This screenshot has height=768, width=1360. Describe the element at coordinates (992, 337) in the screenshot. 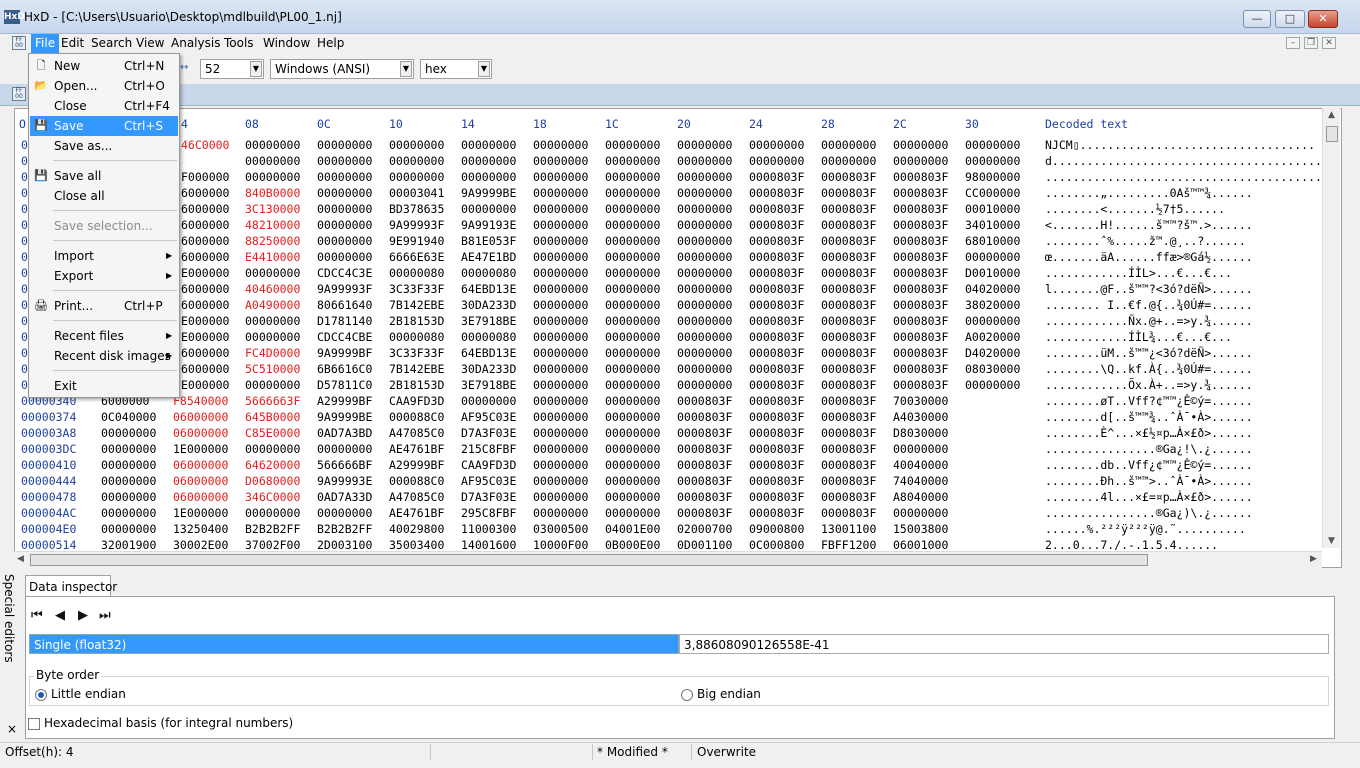

I see `hex-cell: A0020000` at that location.